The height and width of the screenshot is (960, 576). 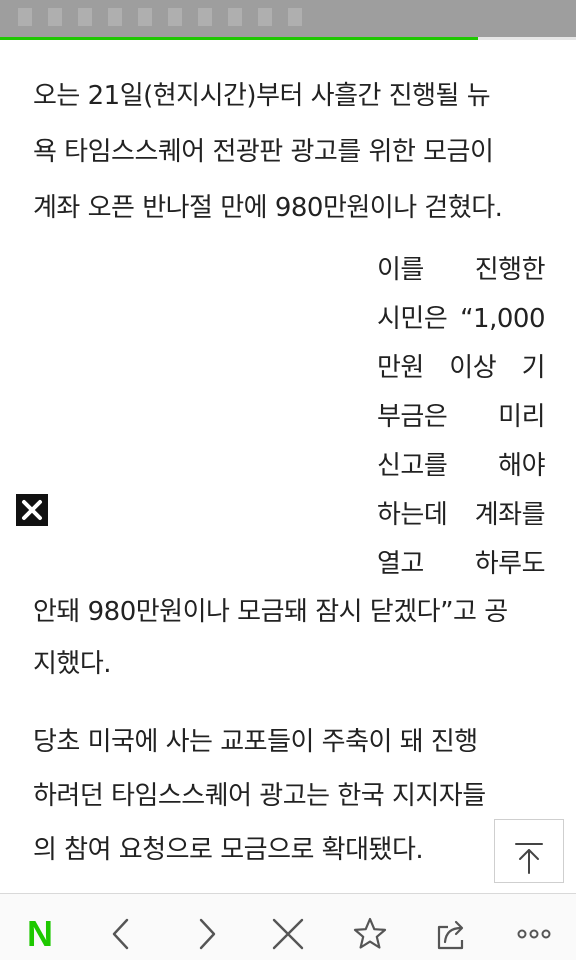 I want to click on article-line: 이를 진행한, so click(x=461, y=270).